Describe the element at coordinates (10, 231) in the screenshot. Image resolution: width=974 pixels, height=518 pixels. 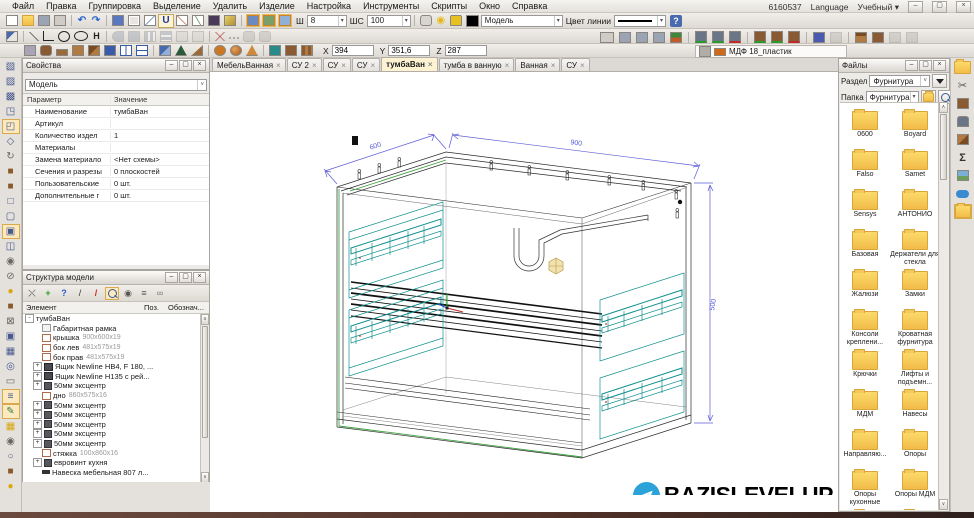
I see `wireframe-active-icon: ▣` at that location.